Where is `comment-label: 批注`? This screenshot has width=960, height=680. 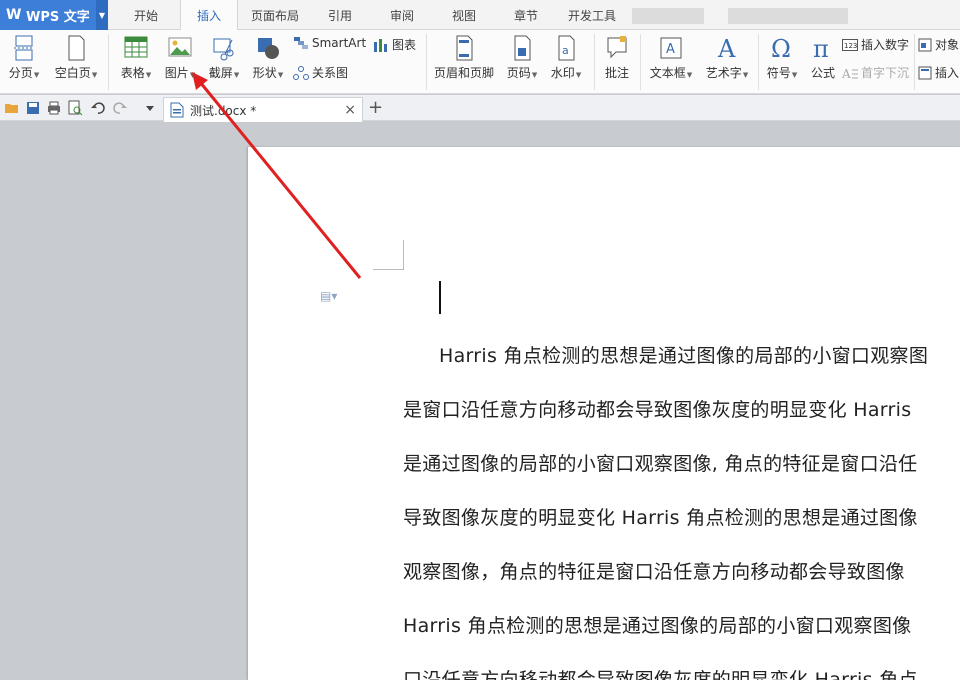 comment-label: 批注 is located at coordinates (616, 73).